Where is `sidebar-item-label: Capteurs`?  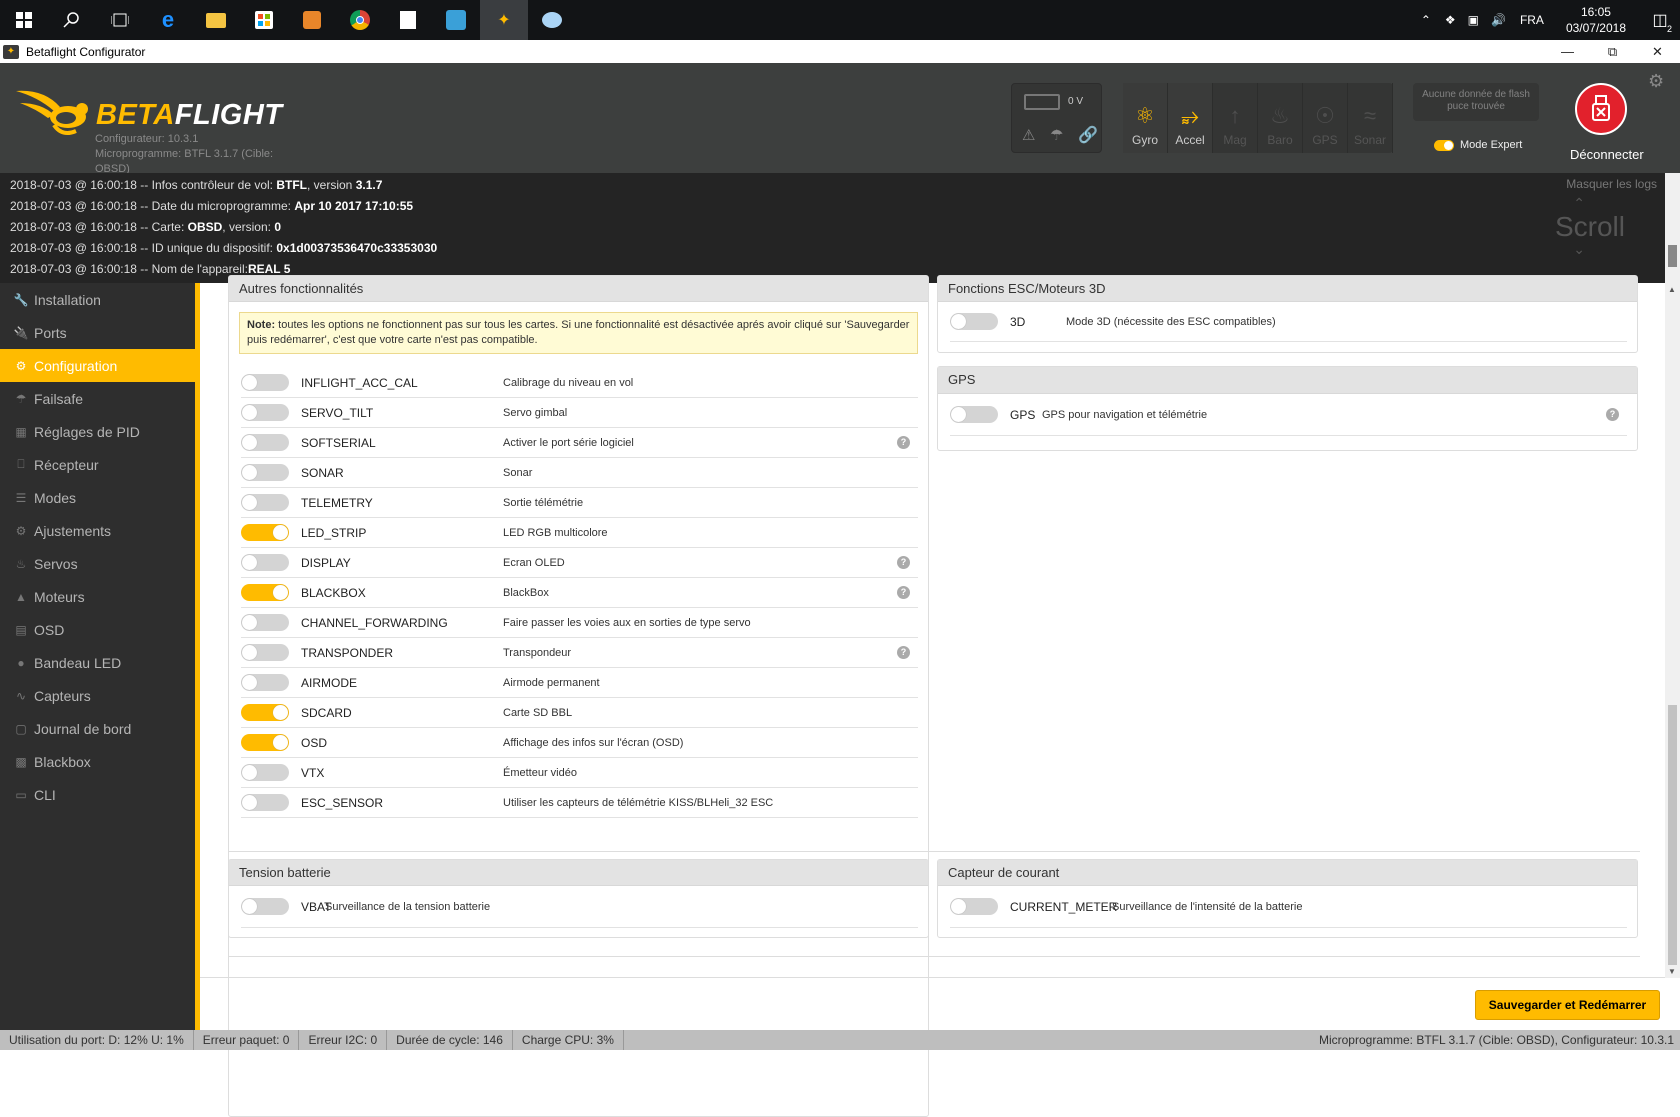 sidebar-item-label: Capteurs is located at coordinates (62, 695).